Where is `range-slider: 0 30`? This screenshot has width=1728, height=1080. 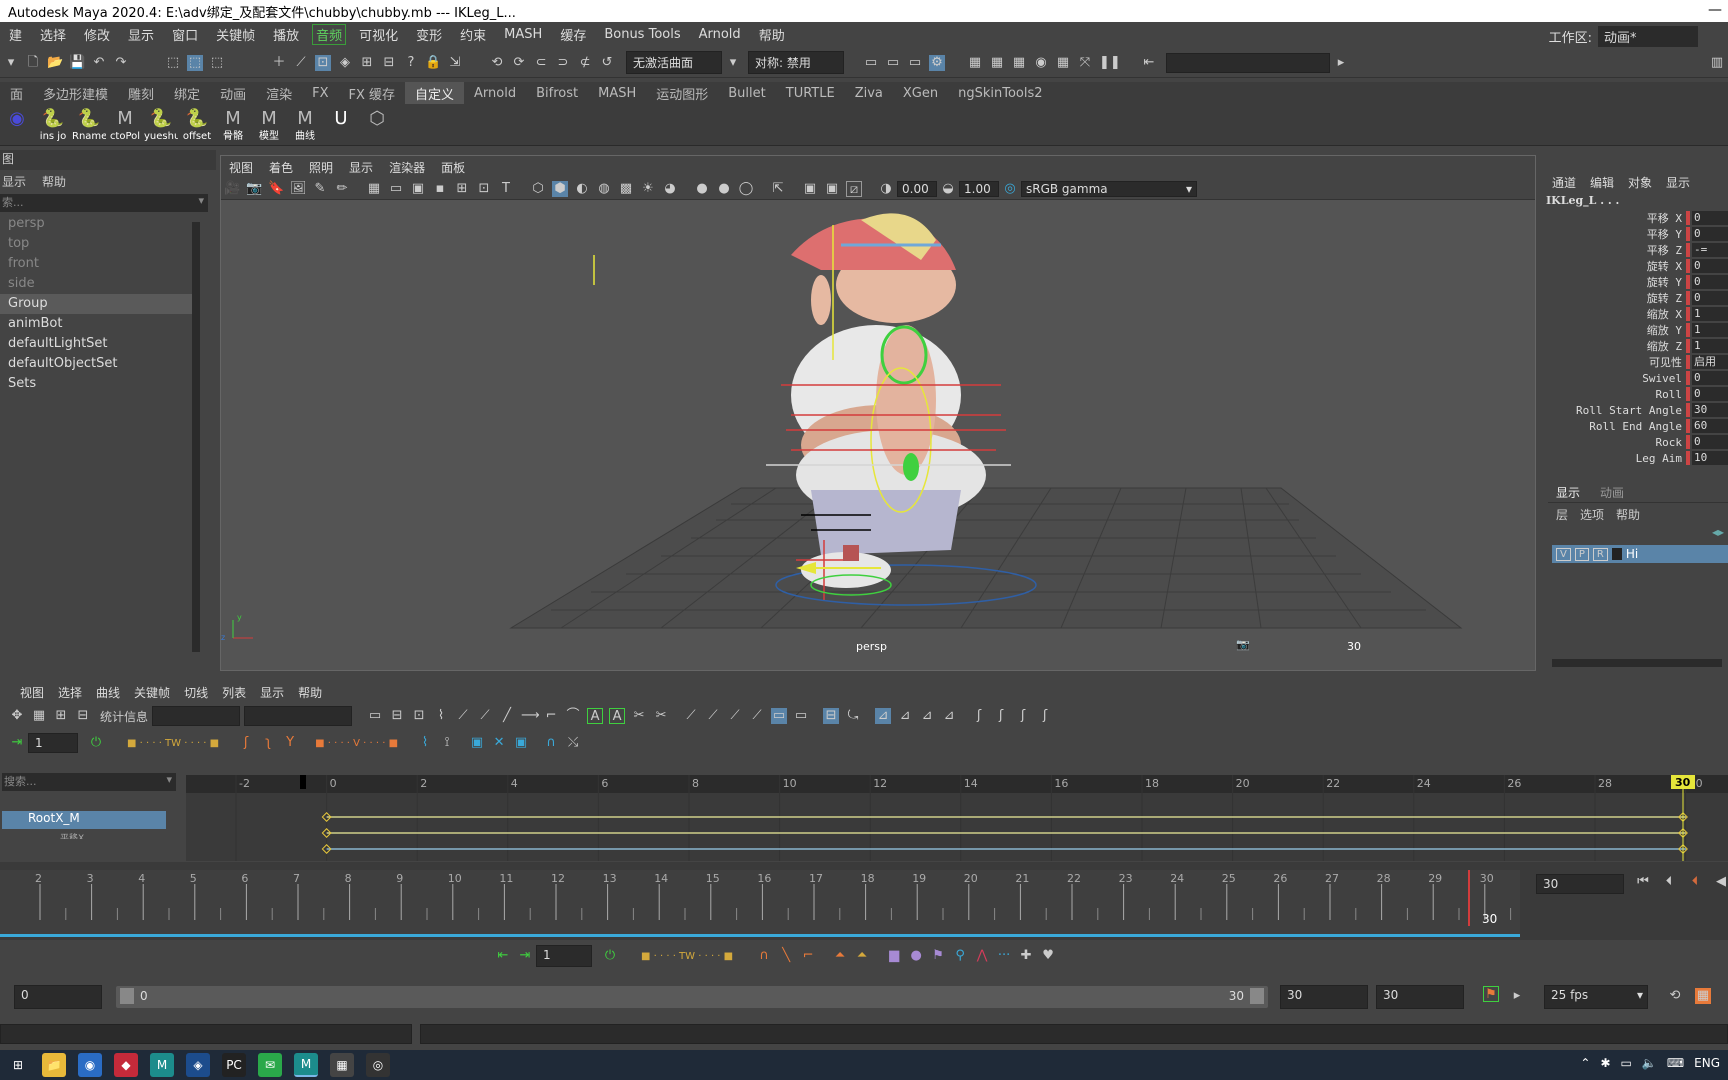 range-slider: 0 30 is located at coordinates (692, 997).